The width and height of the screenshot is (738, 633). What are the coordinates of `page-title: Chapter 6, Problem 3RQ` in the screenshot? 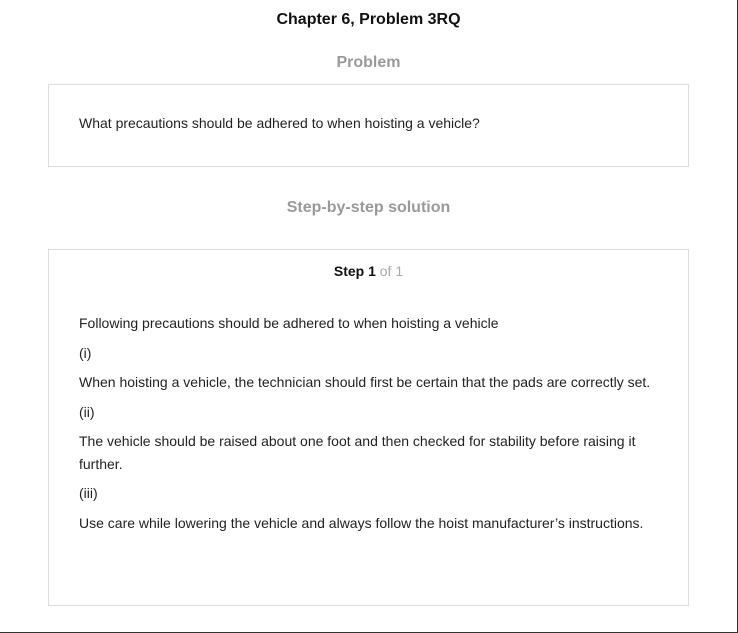 It's located at (368, 19).